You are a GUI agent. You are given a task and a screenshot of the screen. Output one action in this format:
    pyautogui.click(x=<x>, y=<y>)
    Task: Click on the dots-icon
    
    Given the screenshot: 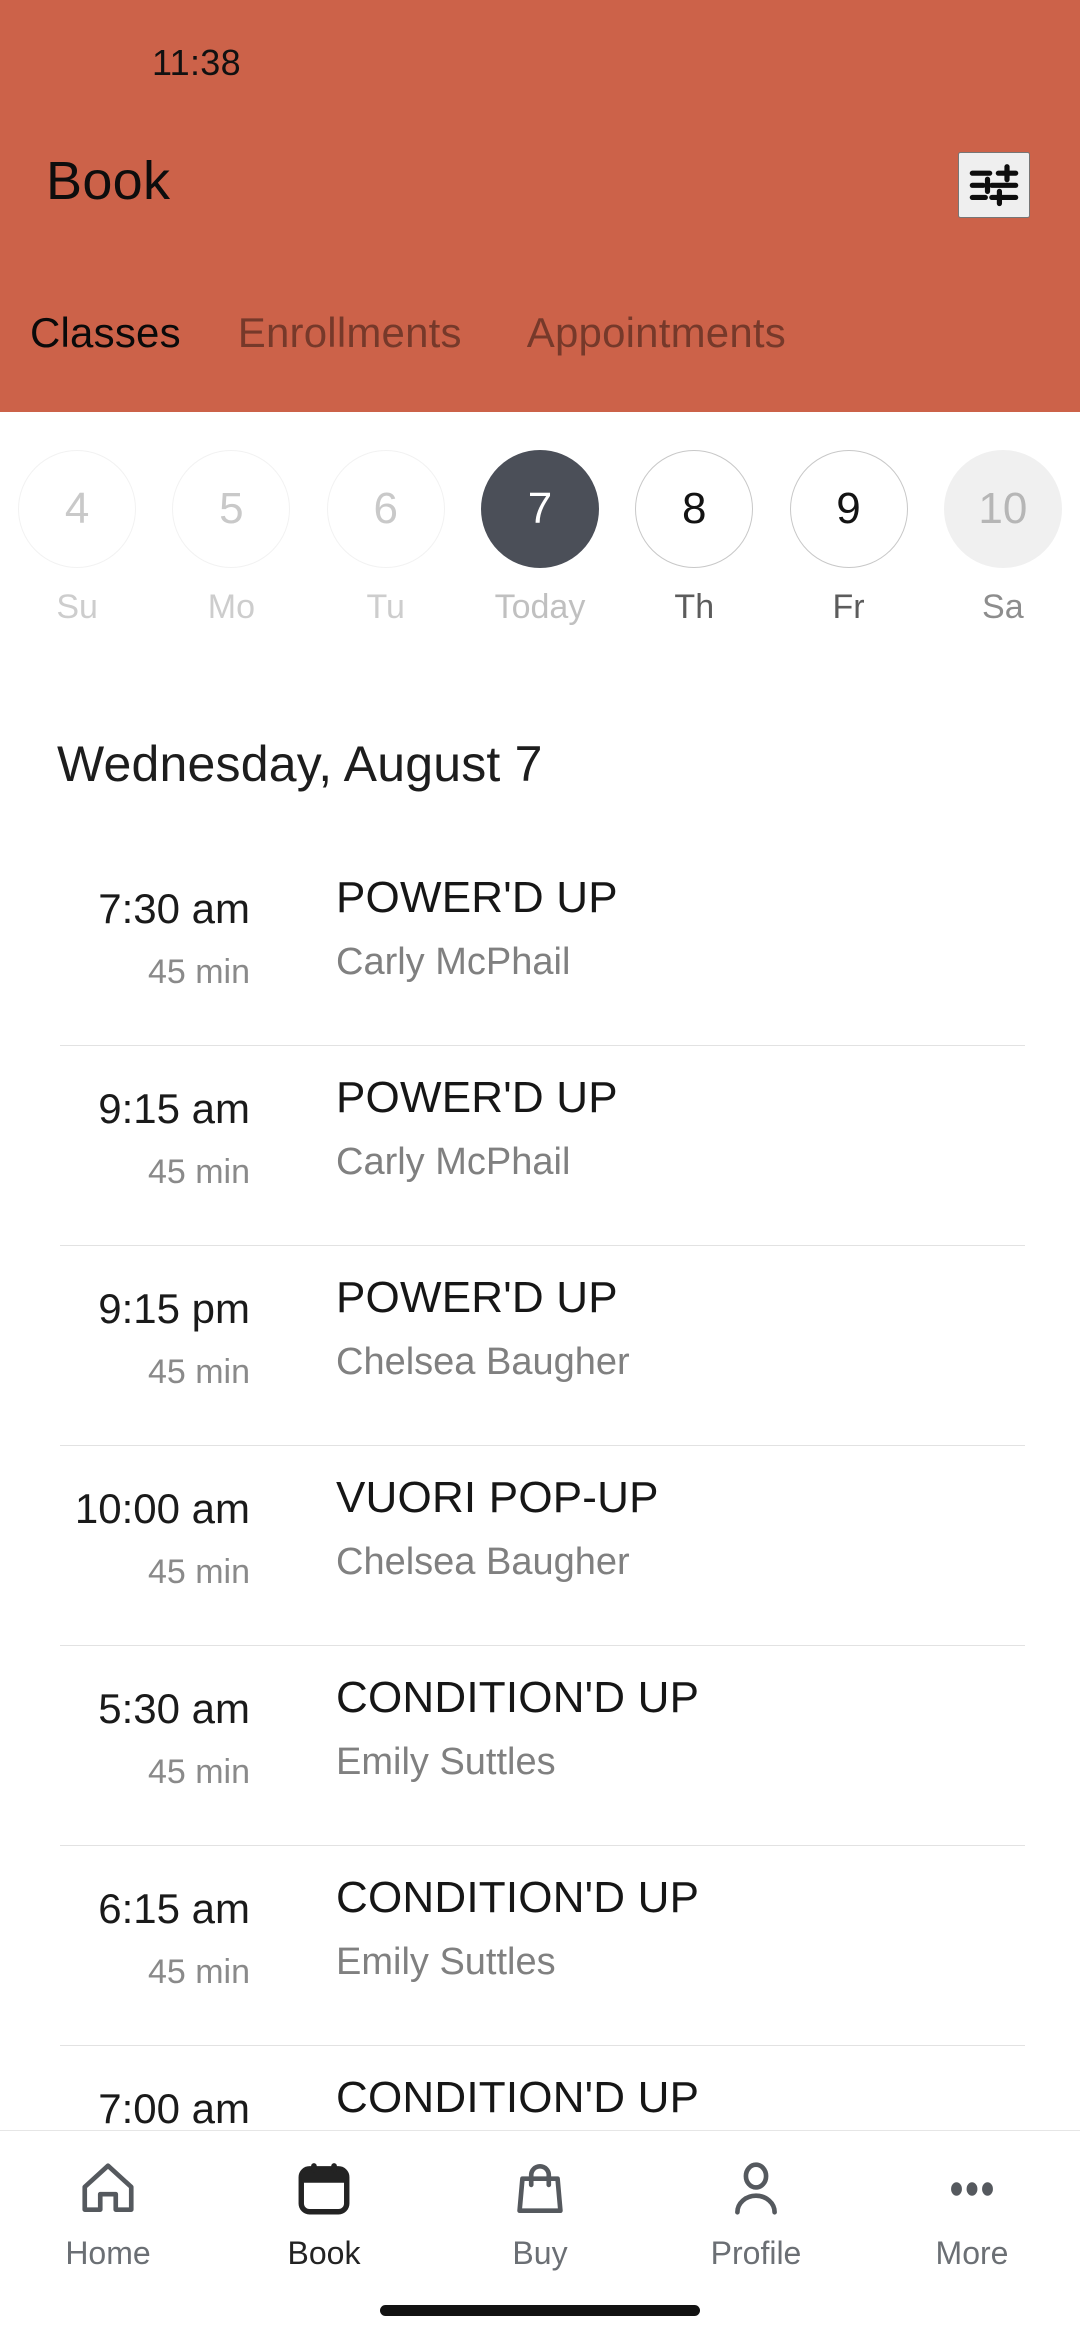 What is the action you would take?
    pyautogui.click(x=972, y=2189)
    